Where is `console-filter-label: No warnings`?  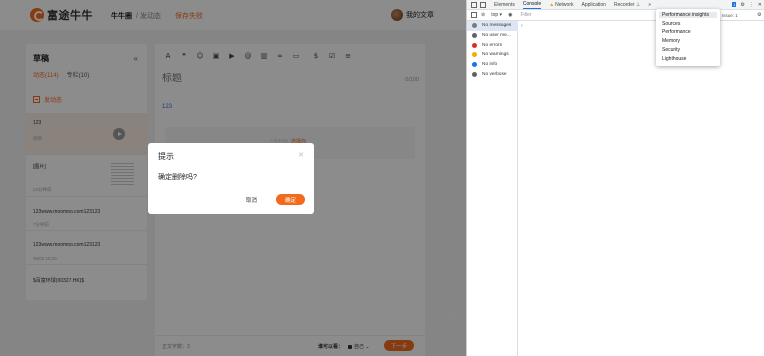
console-filter-label: No warnings is located at coordinates (495, 55).